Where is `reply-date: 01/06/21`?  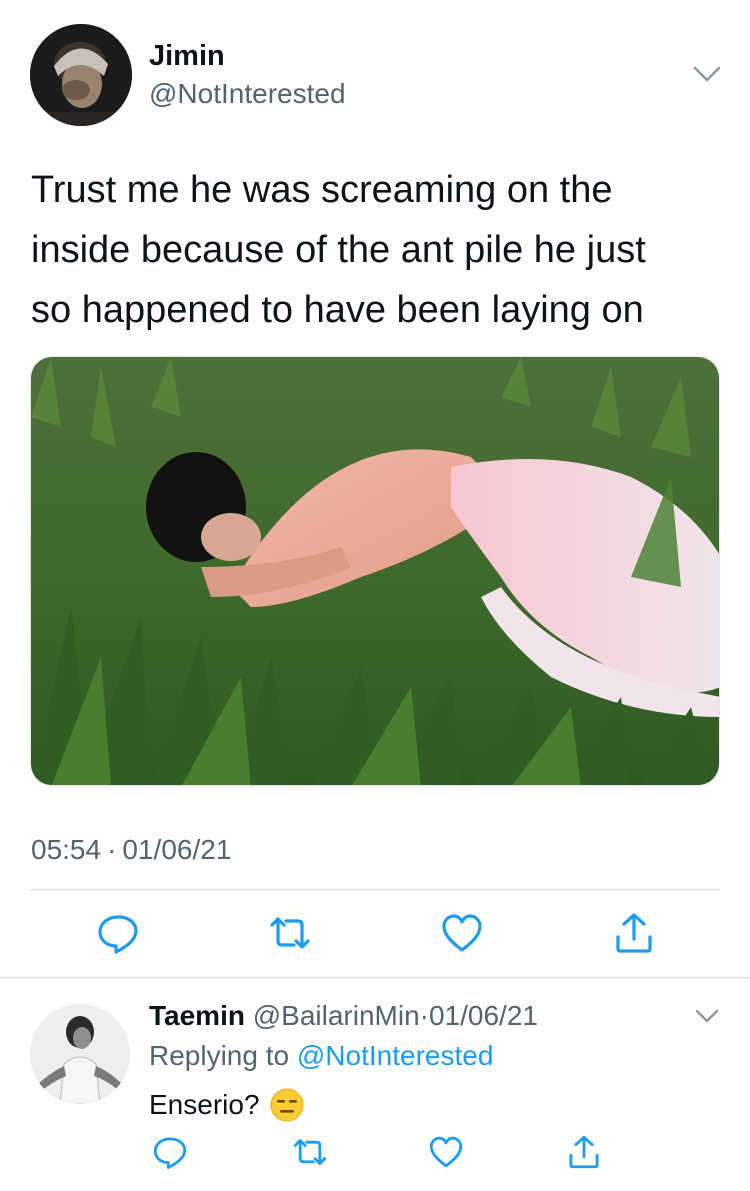 reply-date: 01/06/21 is located at coordinates (483, 1015).